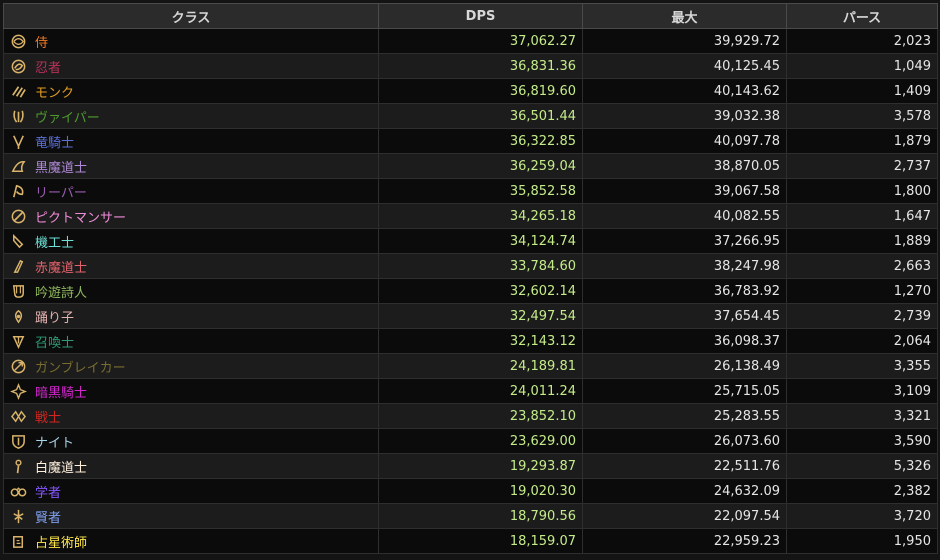 Image resolution: width=940 pixels, height=560 pixels. I want to click on class-cell: 戦士, so click(191, 416).